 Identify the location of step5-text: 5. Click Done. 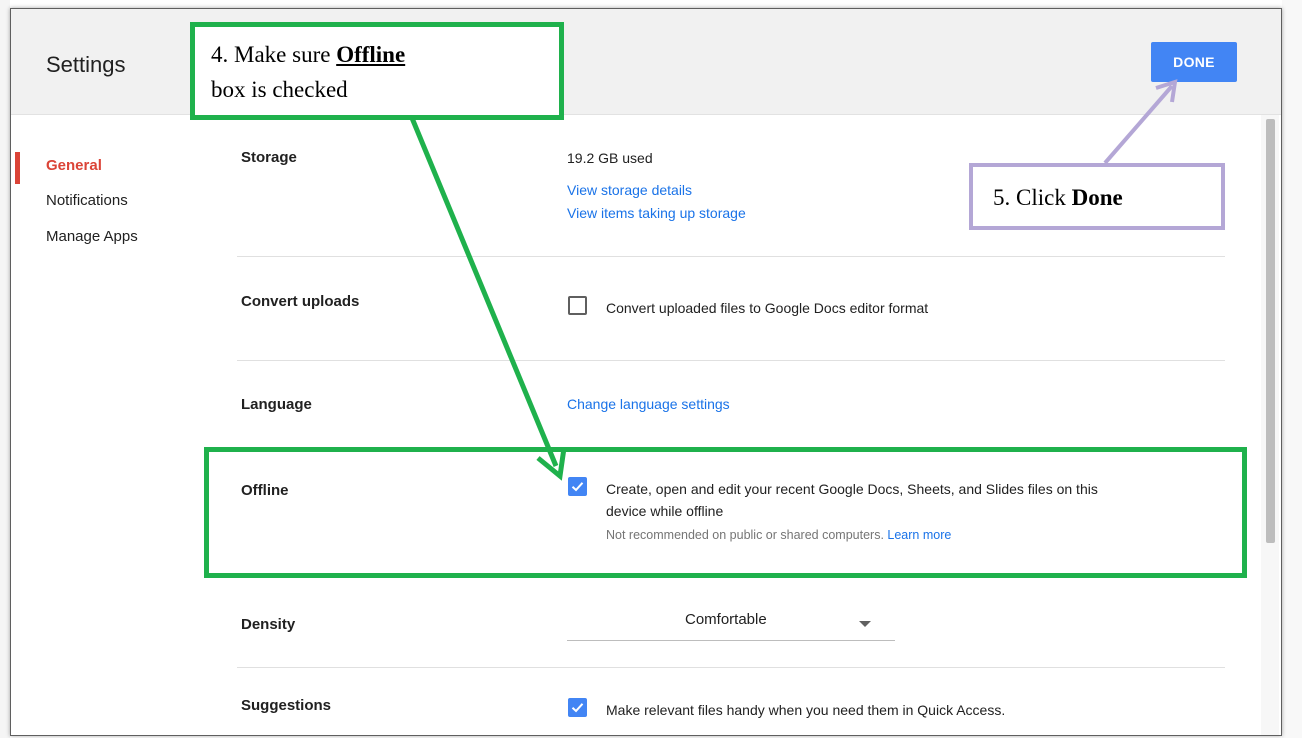
(1058, 198).